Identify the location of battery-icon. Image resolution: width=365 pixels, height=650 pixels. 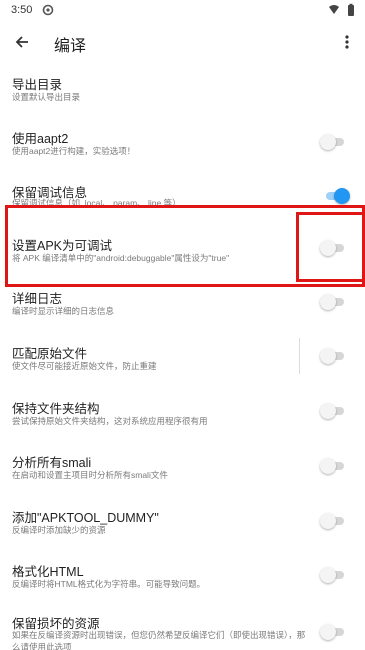
(351, 9).